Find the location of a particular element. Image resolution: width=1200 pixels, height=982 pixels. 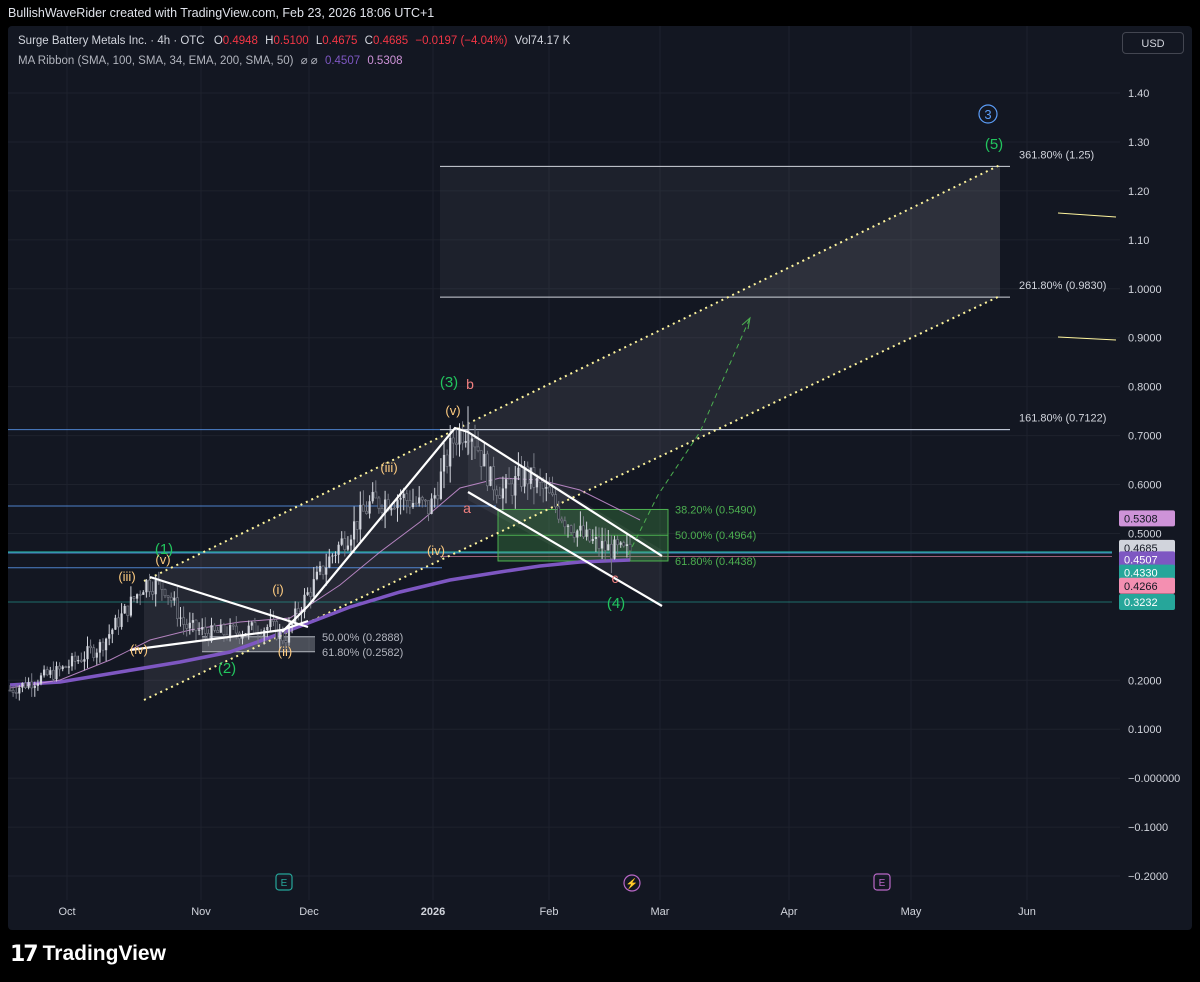

price-tag: 0.4266 is located at coordinates (1141, 587).